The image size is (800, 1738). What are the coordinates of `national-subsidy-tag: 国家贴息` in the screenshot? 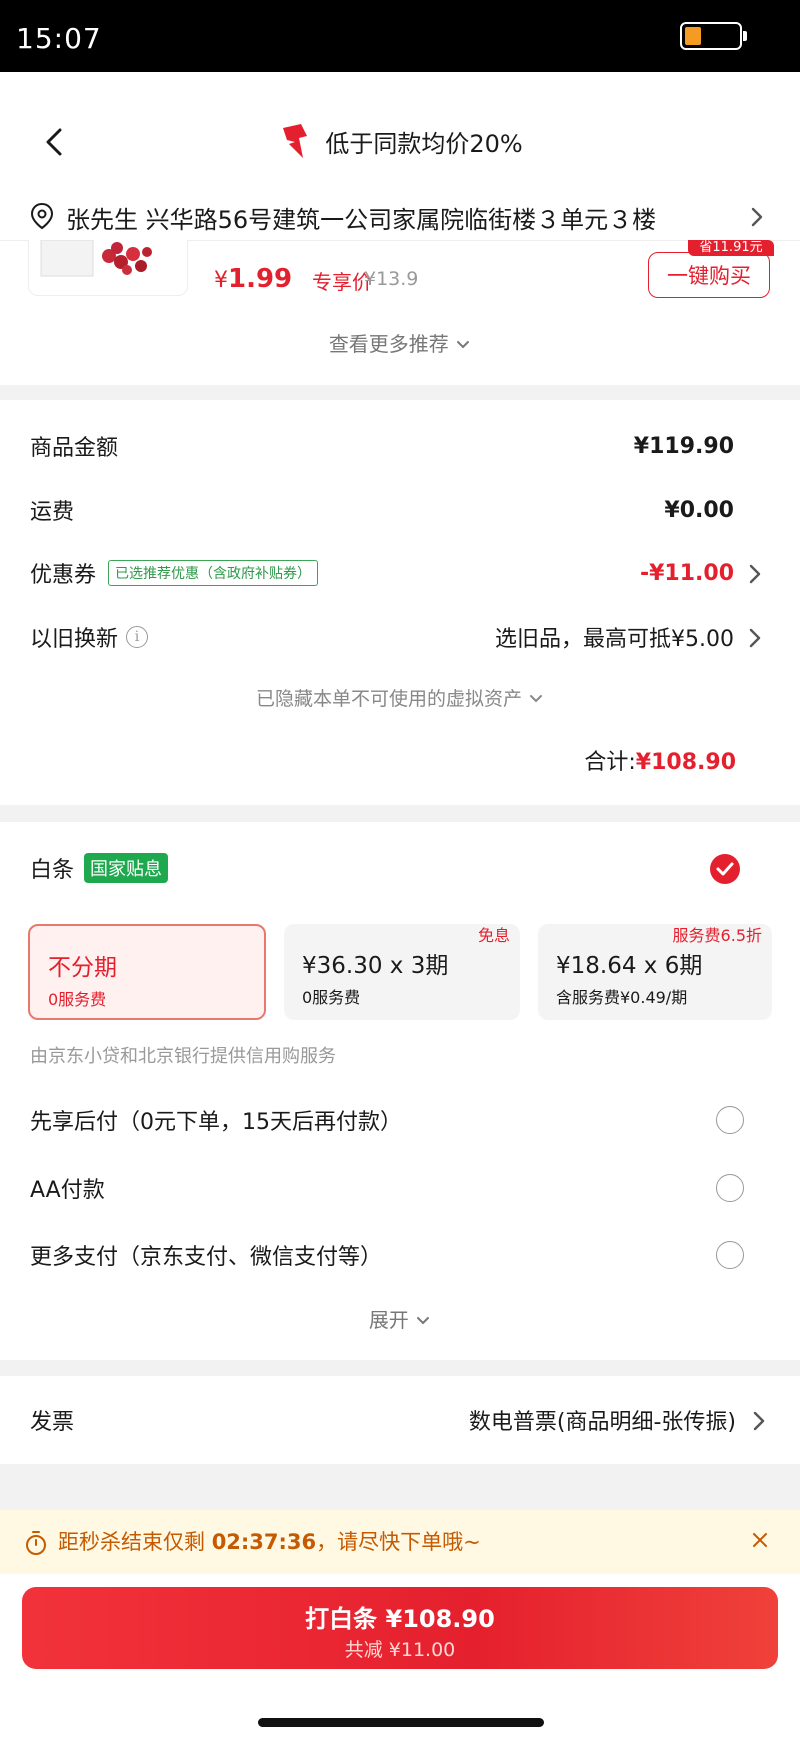 It's located at (126, 868).